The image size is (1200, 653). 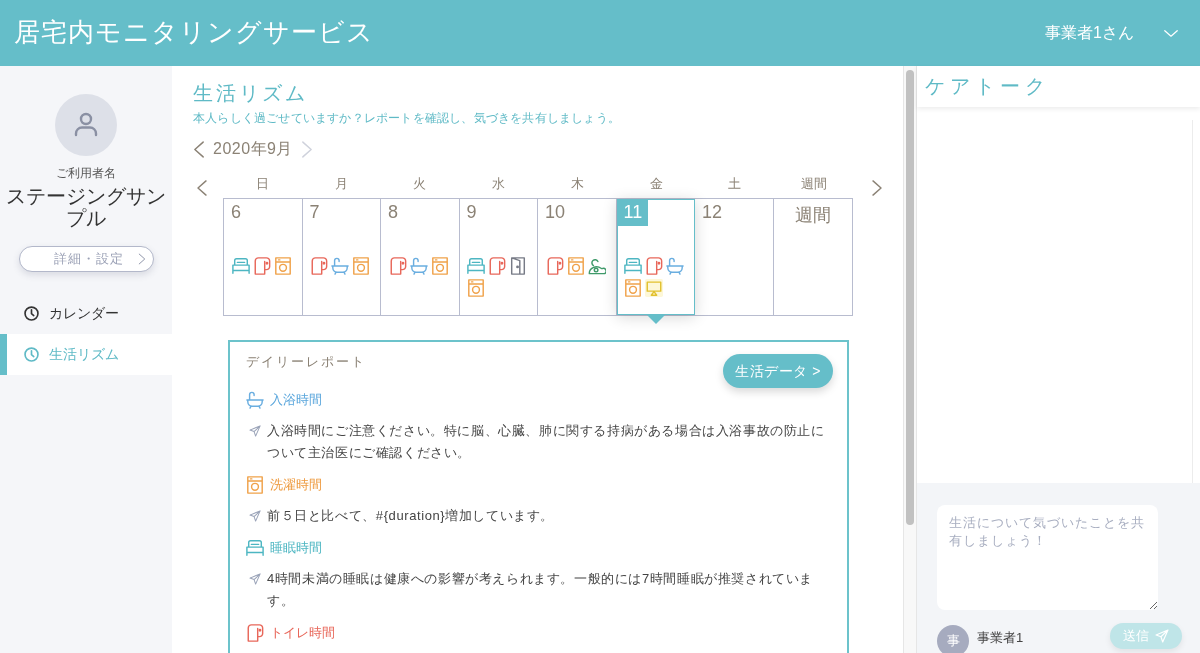 What do you see at coordinates (910, 297) in the screenshot?
I see `scrollbar-thumb` at bounding box center [910, 297].